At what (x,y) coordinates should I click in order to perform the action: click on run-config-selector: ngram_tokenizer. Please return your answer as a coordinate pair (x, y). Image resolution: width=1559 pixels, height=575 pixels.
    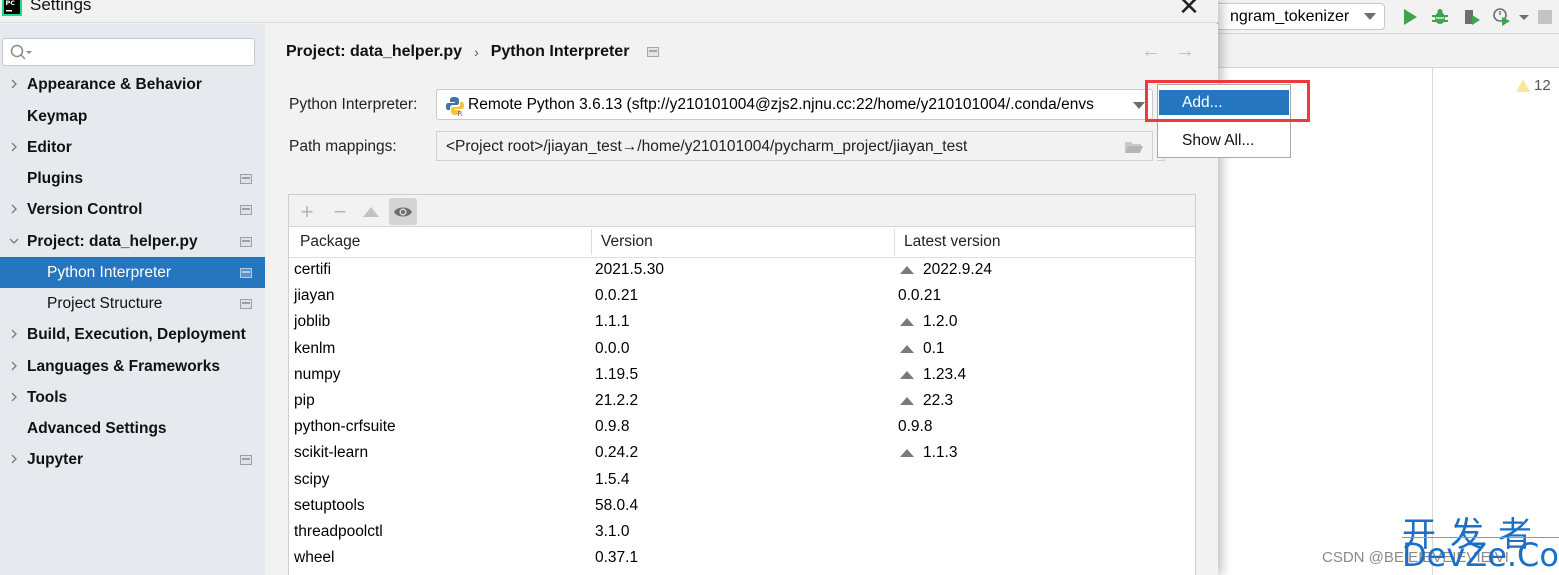
    Looking at the image, I should click on (1301, 16).